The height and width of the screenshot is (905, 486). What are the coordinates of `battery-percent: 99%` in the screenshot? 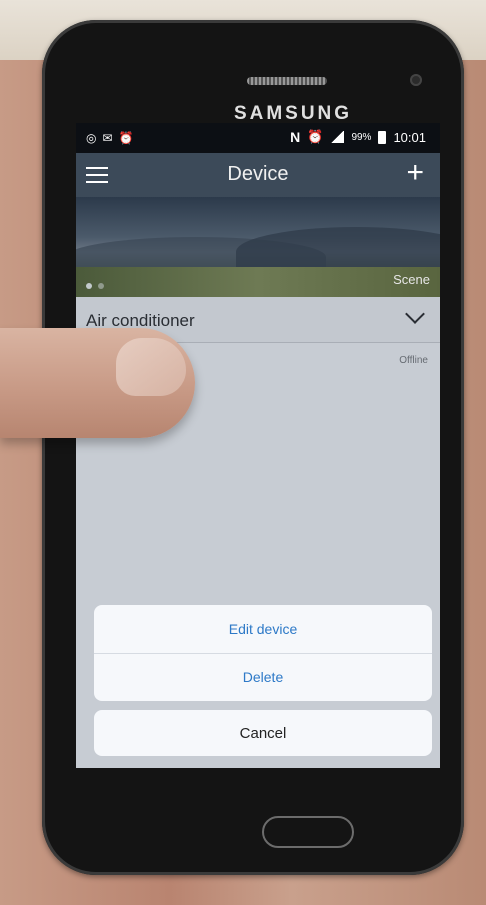 It's located at (361, 137).